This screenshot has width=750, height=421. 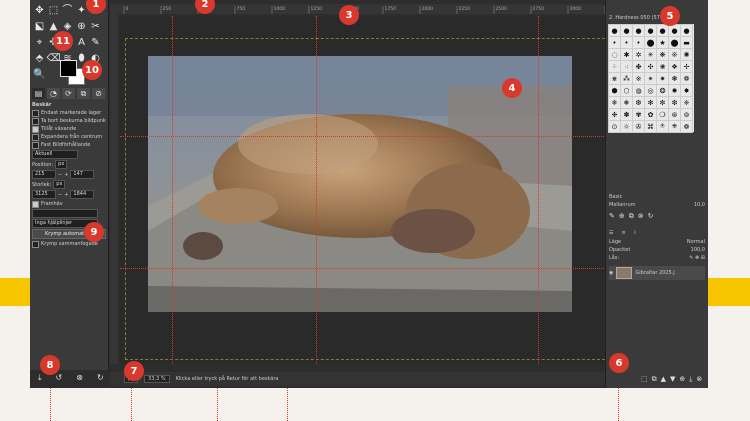 What do you see at coordinates (663, 380) in the screenshot?
I see `raise-layer-icon: ▲` at bounding box center [663, 380].